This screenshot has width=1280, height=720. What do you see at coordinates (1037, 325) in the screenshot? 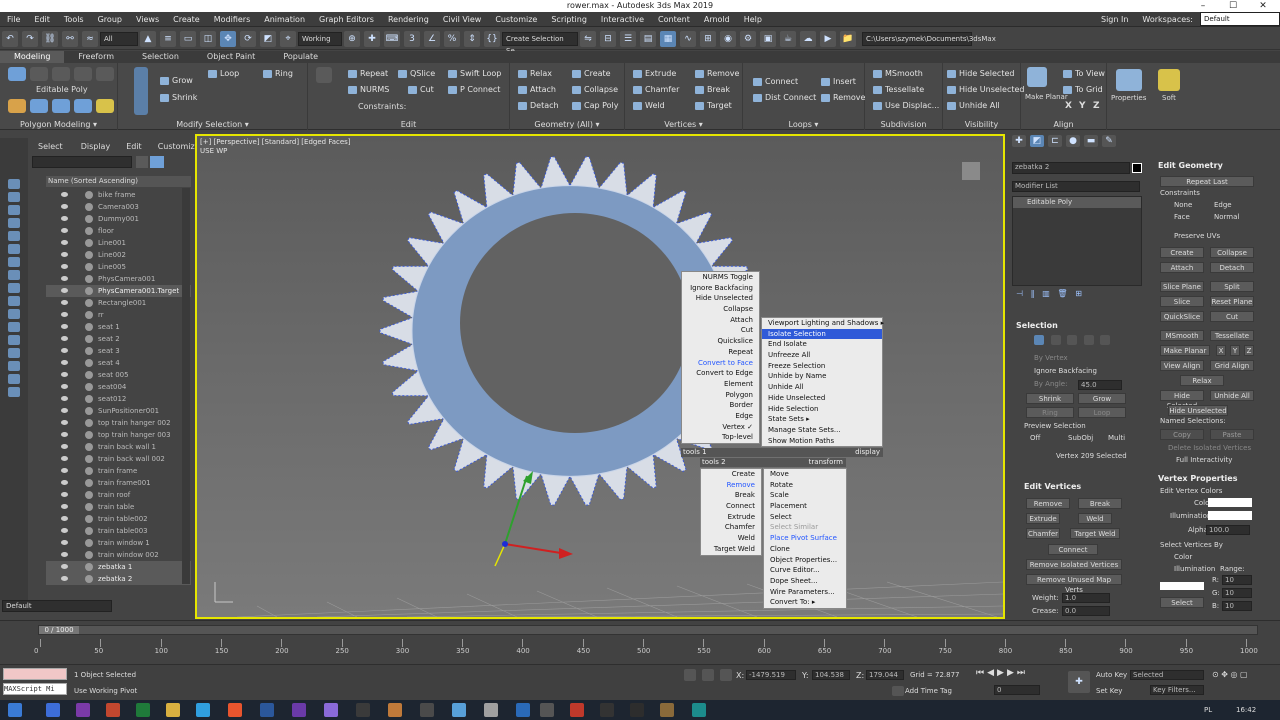
I see `selection-rollout-title: Selection` at bounding box center [1037, 325].